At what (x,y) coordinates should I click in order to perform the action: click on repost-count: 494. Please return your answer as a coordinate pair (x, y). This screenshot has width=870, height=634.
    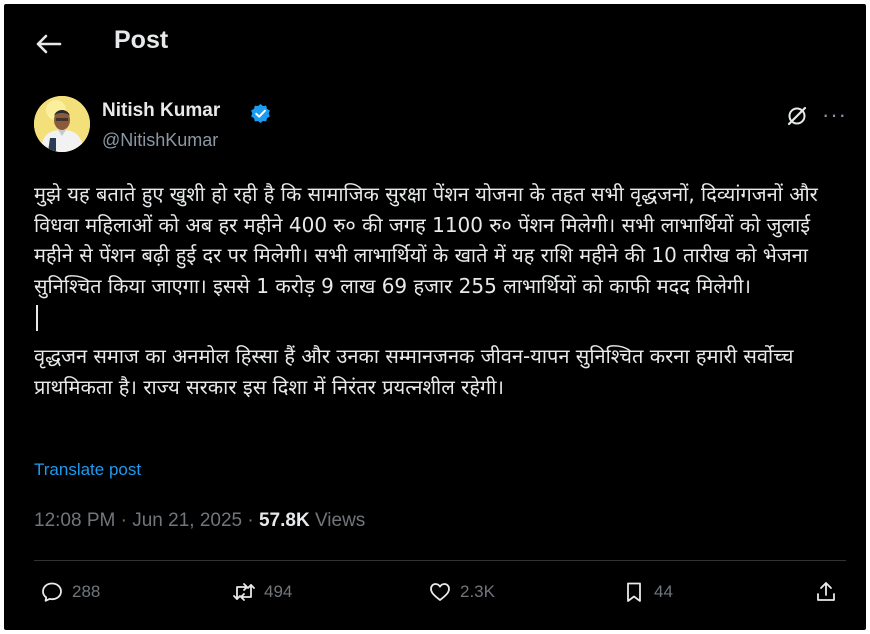
    Looking at the image, I should click on (278, 591).